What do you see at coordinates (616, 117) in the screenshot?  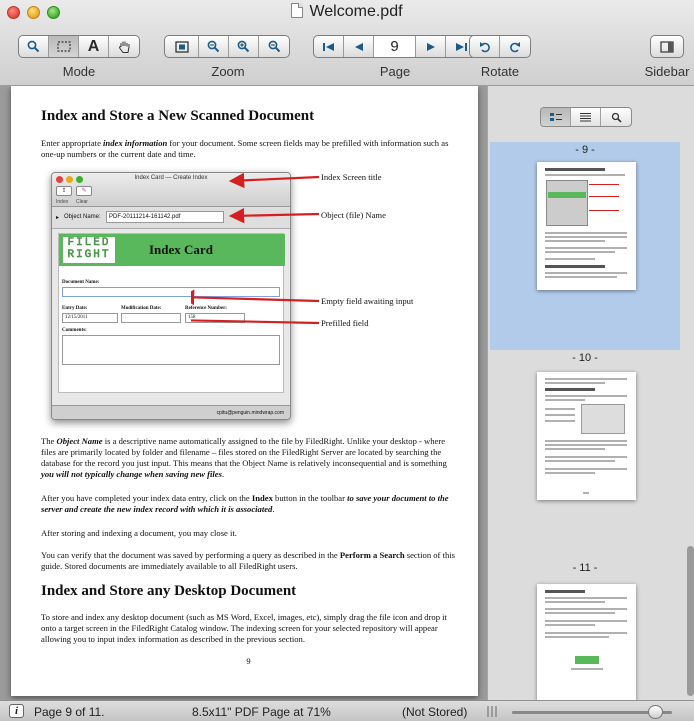 I see `search-icon` at bounding box center [616, 117].